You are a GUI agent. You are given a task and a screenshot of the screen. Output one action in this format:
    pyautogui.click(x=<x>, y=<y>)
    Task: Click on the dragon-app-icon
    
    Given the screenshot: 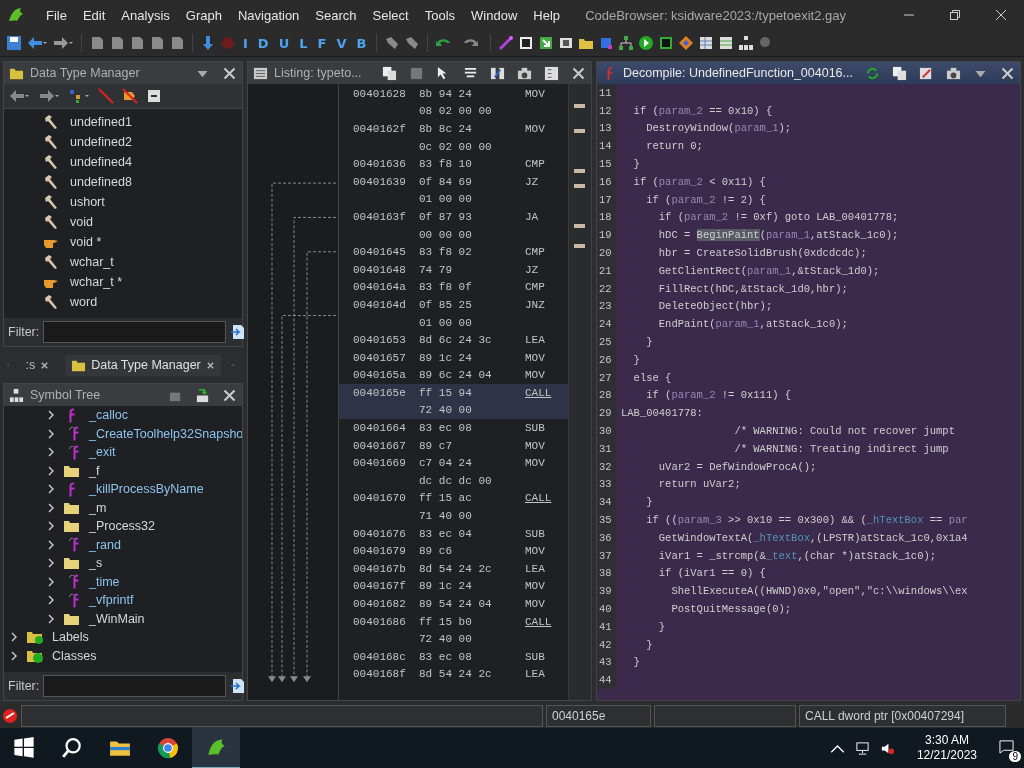 What is the action you would take?
    pyautogui.click(x=216, y=747)
    